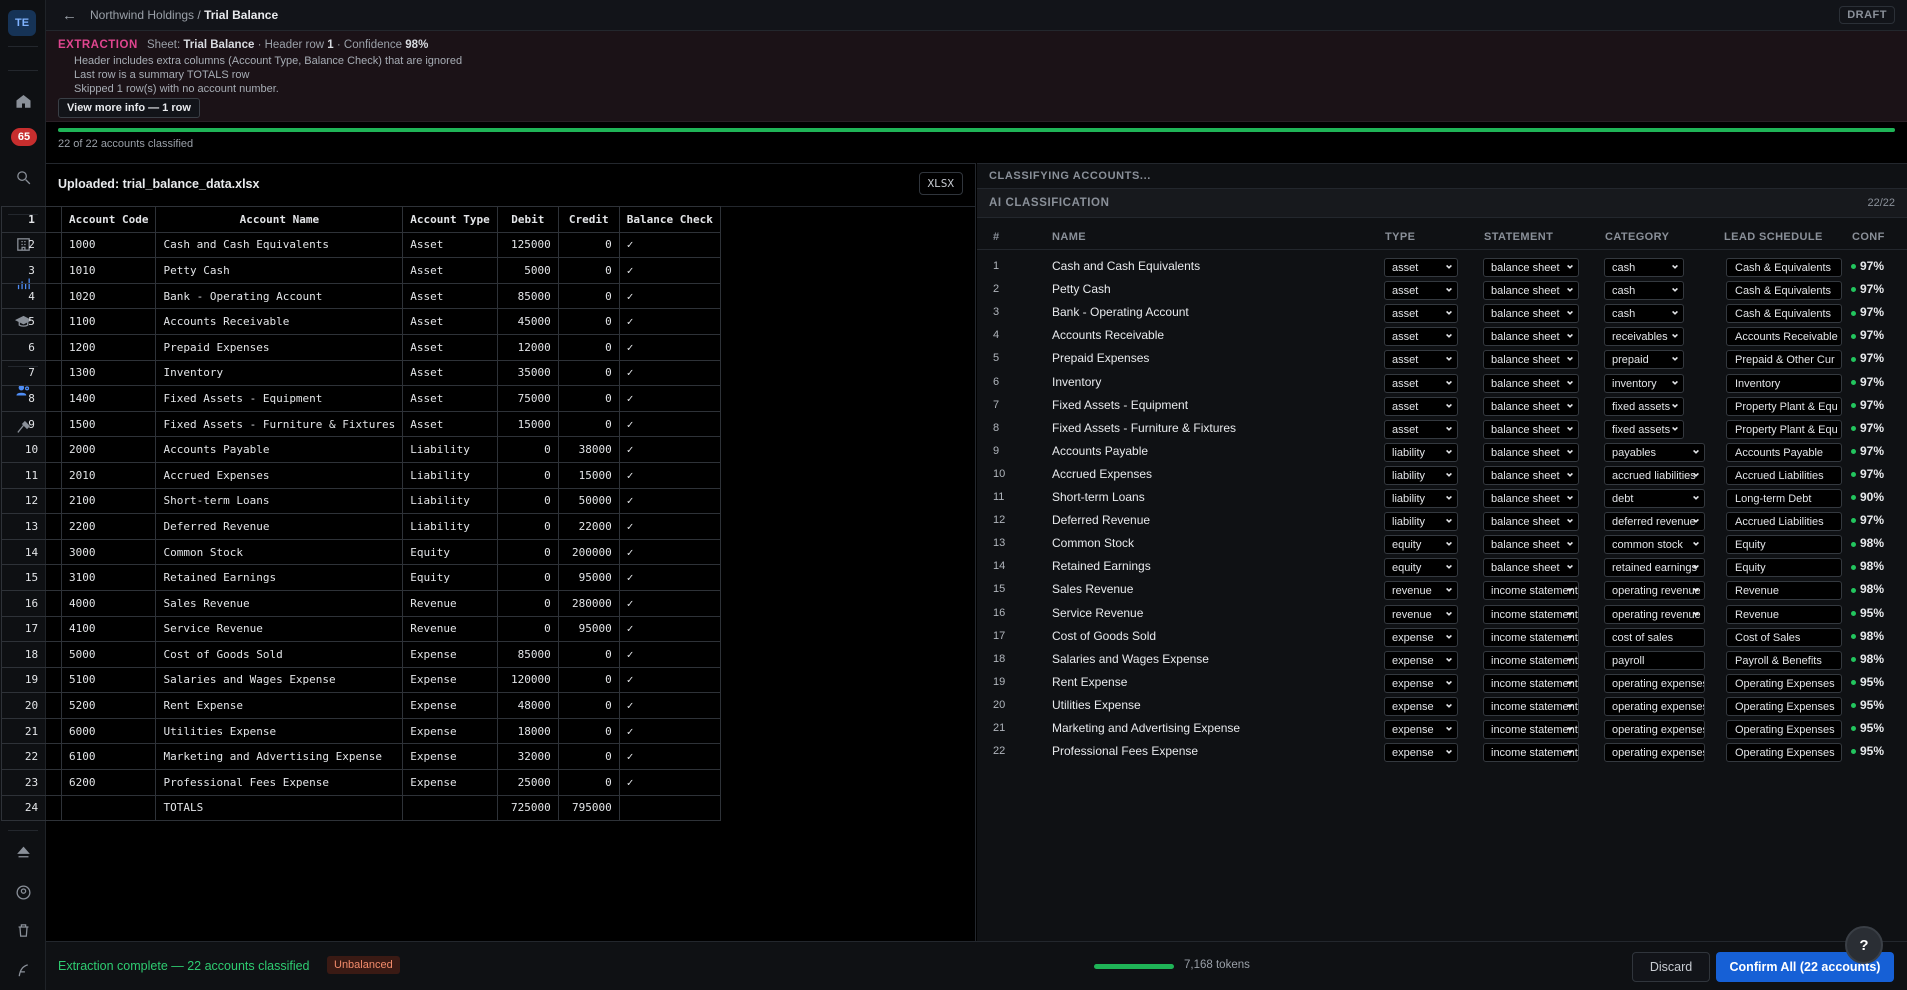 This screenshot has height=990, width=1907. Describe the element at coordinates (1421, 637) in the screenshot. I see `type-select: expense` at that location.